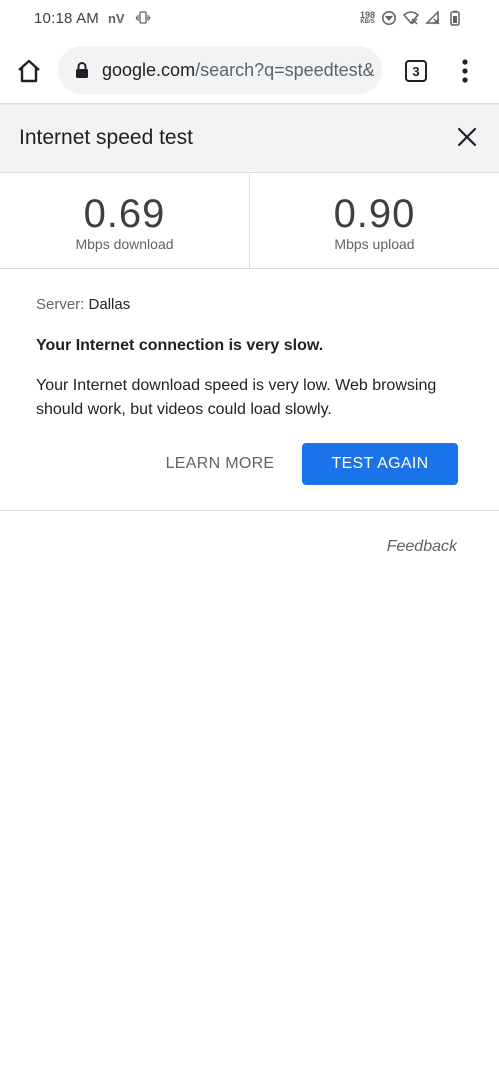  Describe the element at coordinates (220, 464) in the screenshot. I see `learn-more-button: LEARN MORE` at that location.